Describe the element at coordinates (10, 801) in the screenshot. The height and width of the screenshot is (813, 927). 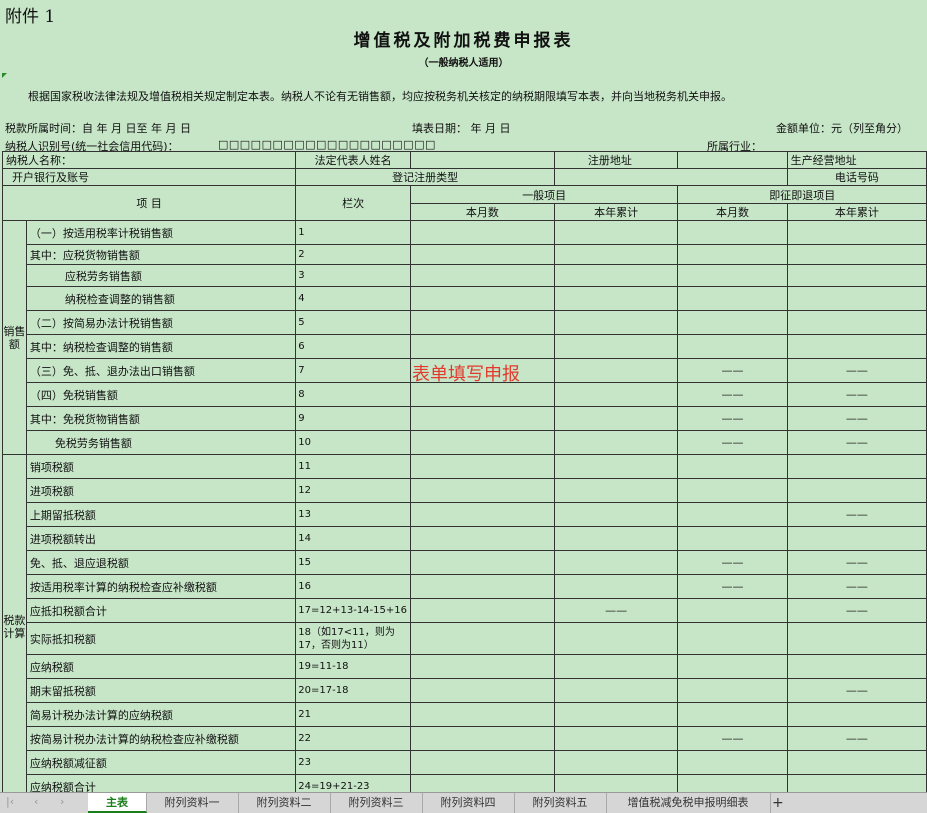
I see `first-sheet-icon: |‹` at that location.